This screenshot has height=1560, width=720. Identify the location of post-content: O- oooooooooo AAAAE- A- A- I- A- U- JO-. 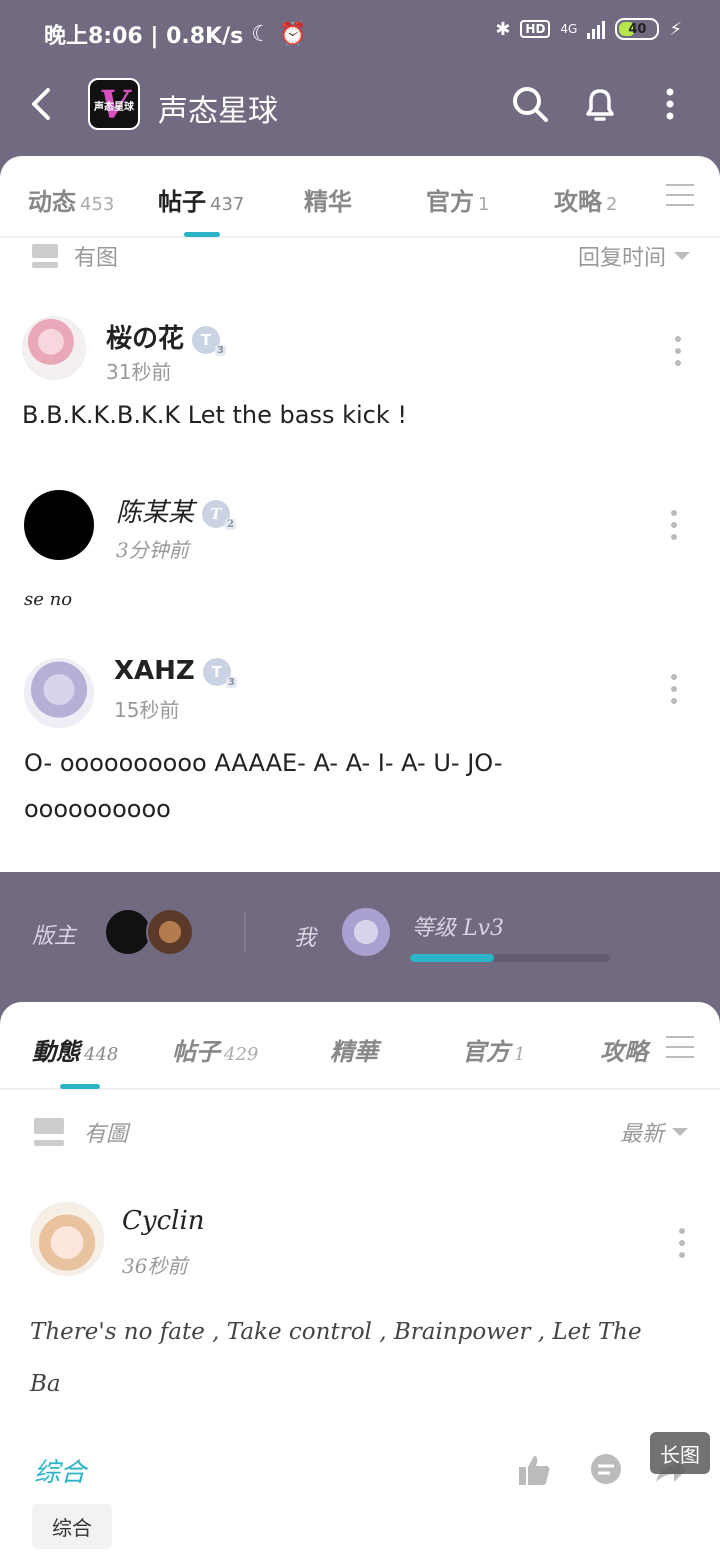
(263, 763).